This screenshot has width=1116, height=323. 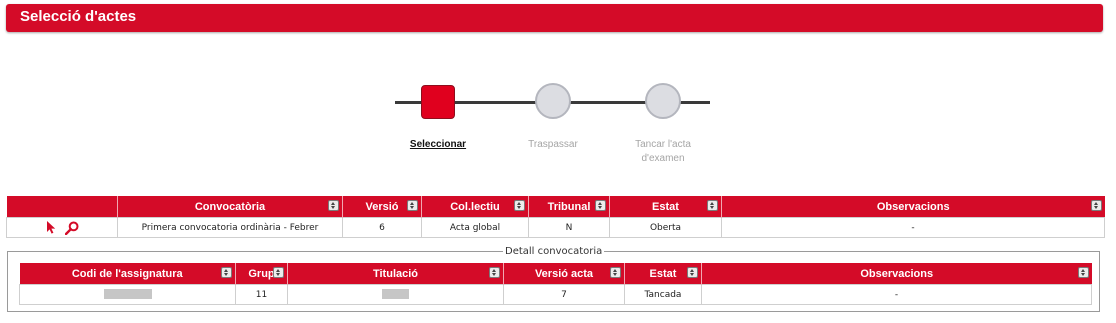 I want to click on step-tancar-label: Tancar l'acta d'examen, so click(x=663, y=151).